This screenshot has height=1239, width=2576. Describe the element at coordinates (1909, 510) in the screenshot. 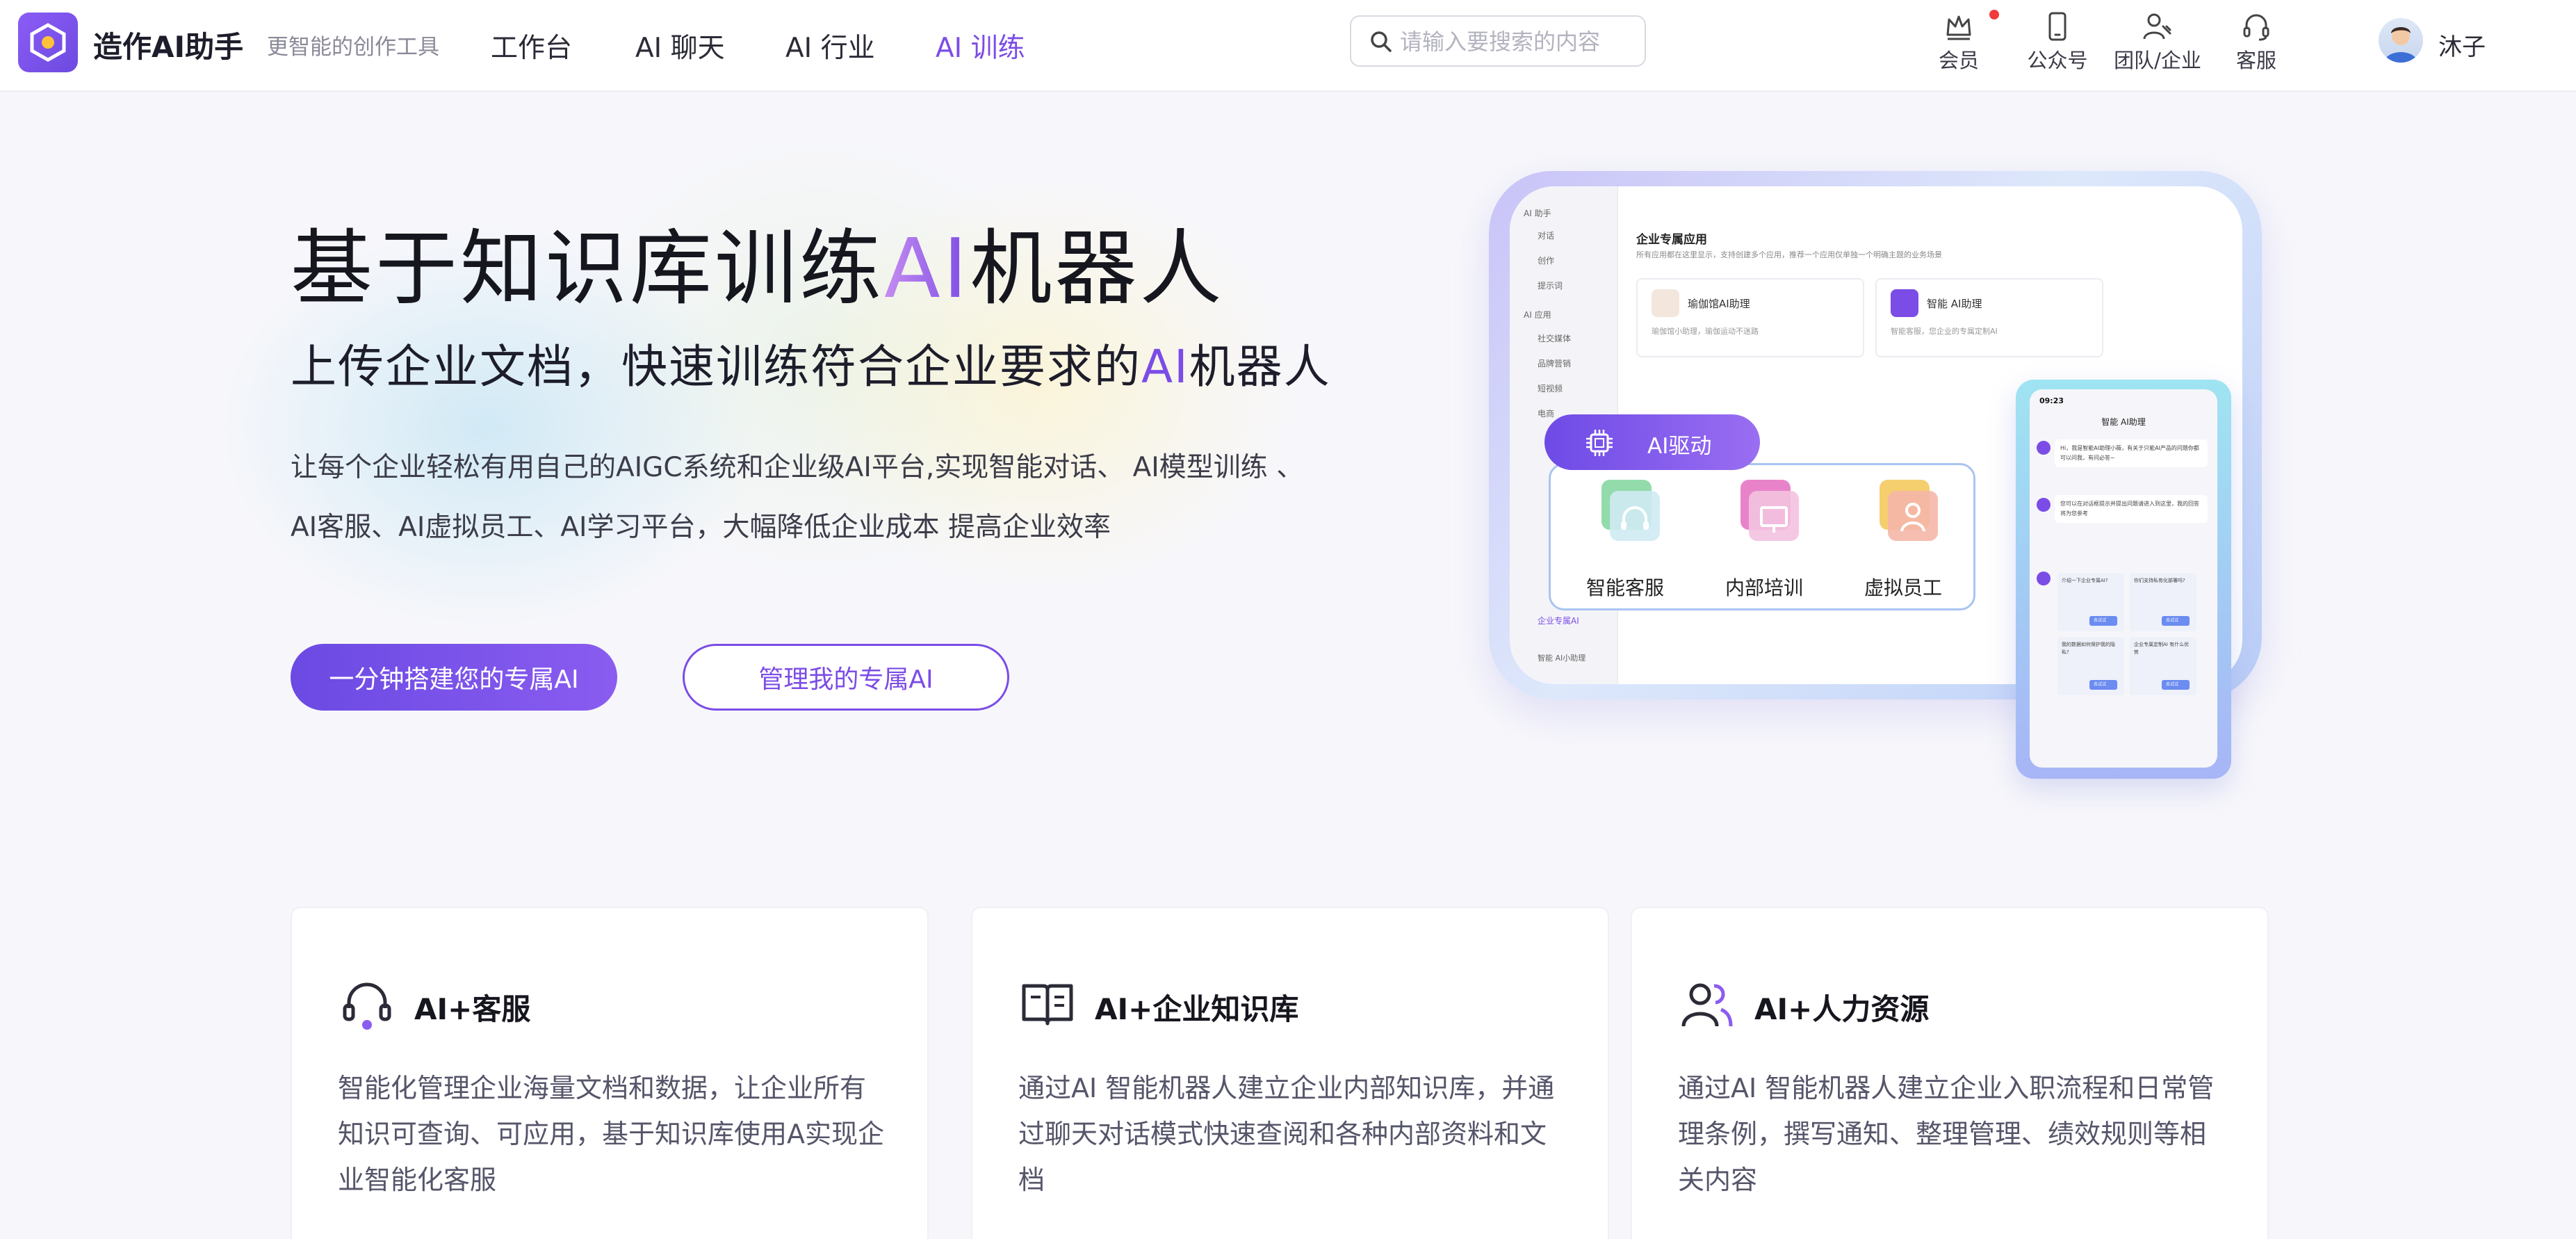

I see `virtual-staff-icon` at that location.